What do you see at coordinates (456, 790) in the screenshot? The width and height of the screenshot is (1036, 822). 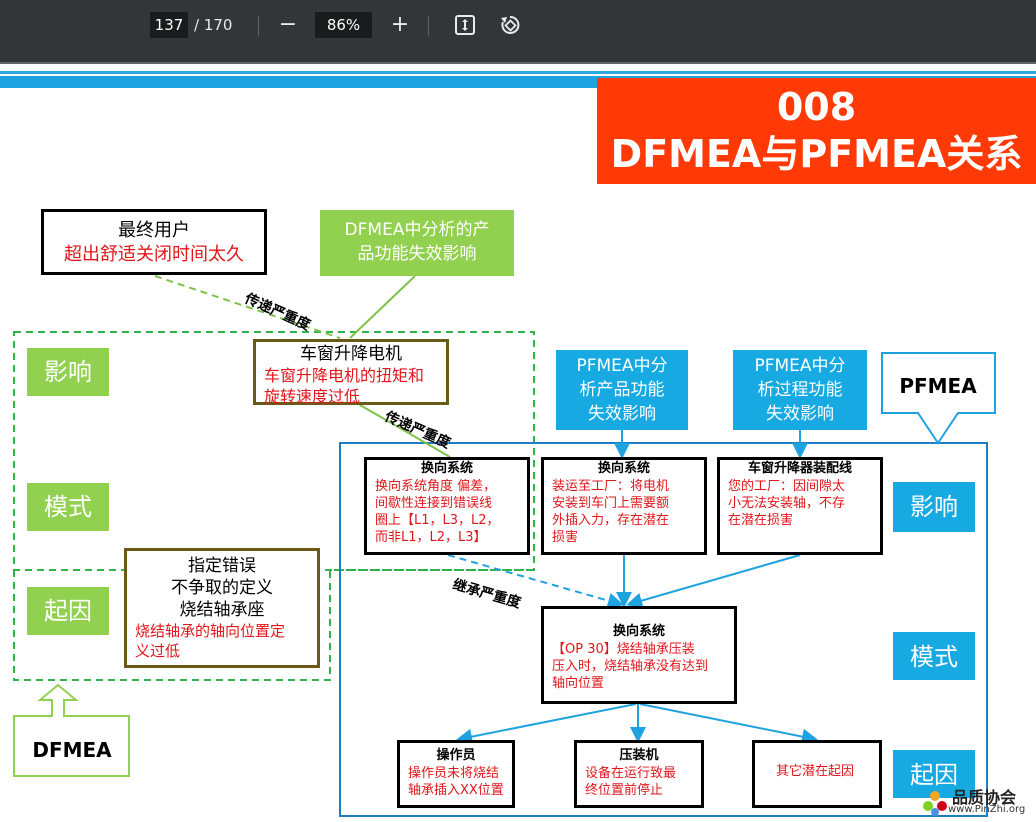 I see `box5-line2: 轴承插入XX位置` at bounding box center [456, 790].